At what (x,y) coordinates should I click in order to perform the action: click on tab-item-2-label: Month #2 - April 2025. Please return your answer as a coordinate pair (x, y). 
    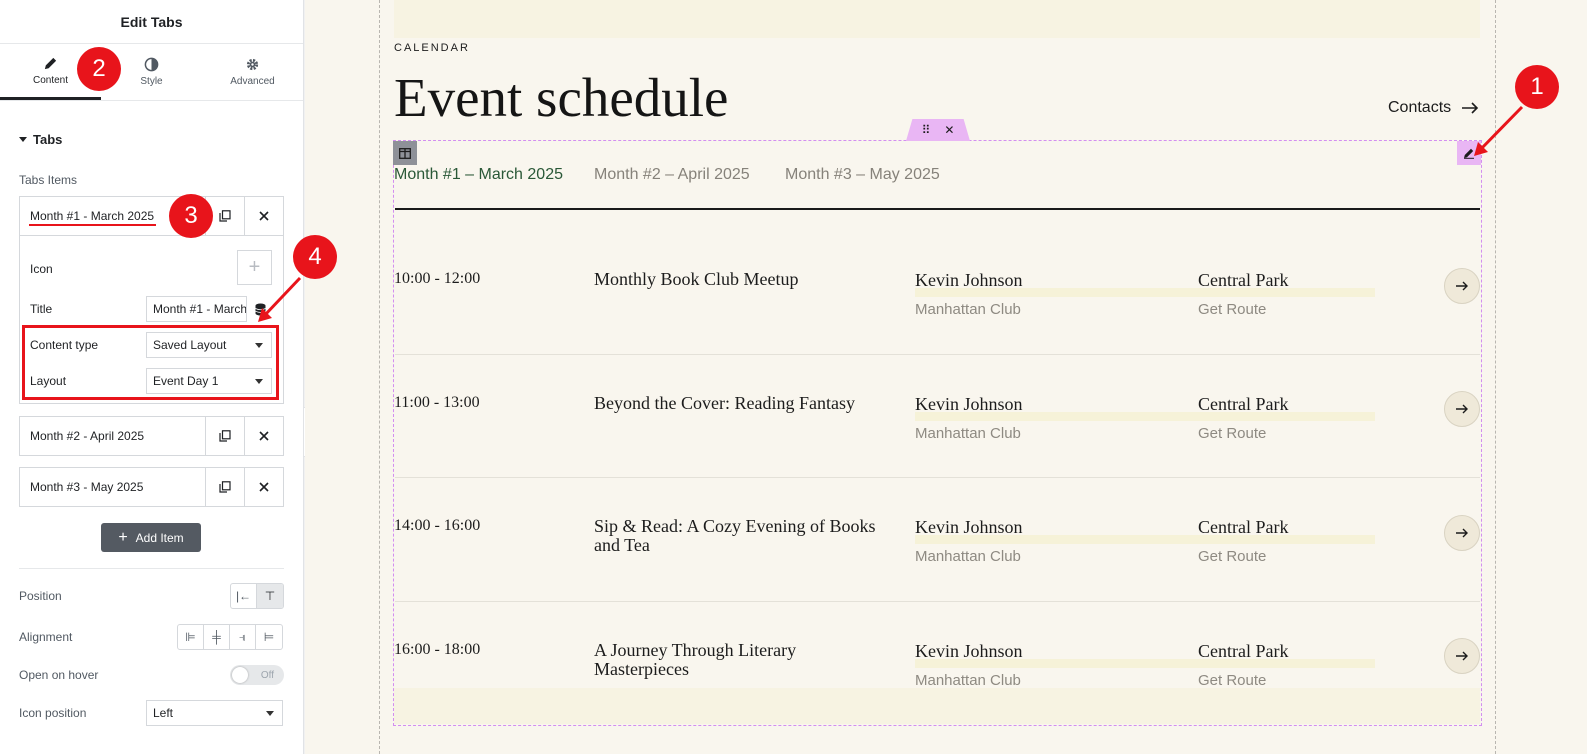
    Looking at the image, I should click on (112, 436).